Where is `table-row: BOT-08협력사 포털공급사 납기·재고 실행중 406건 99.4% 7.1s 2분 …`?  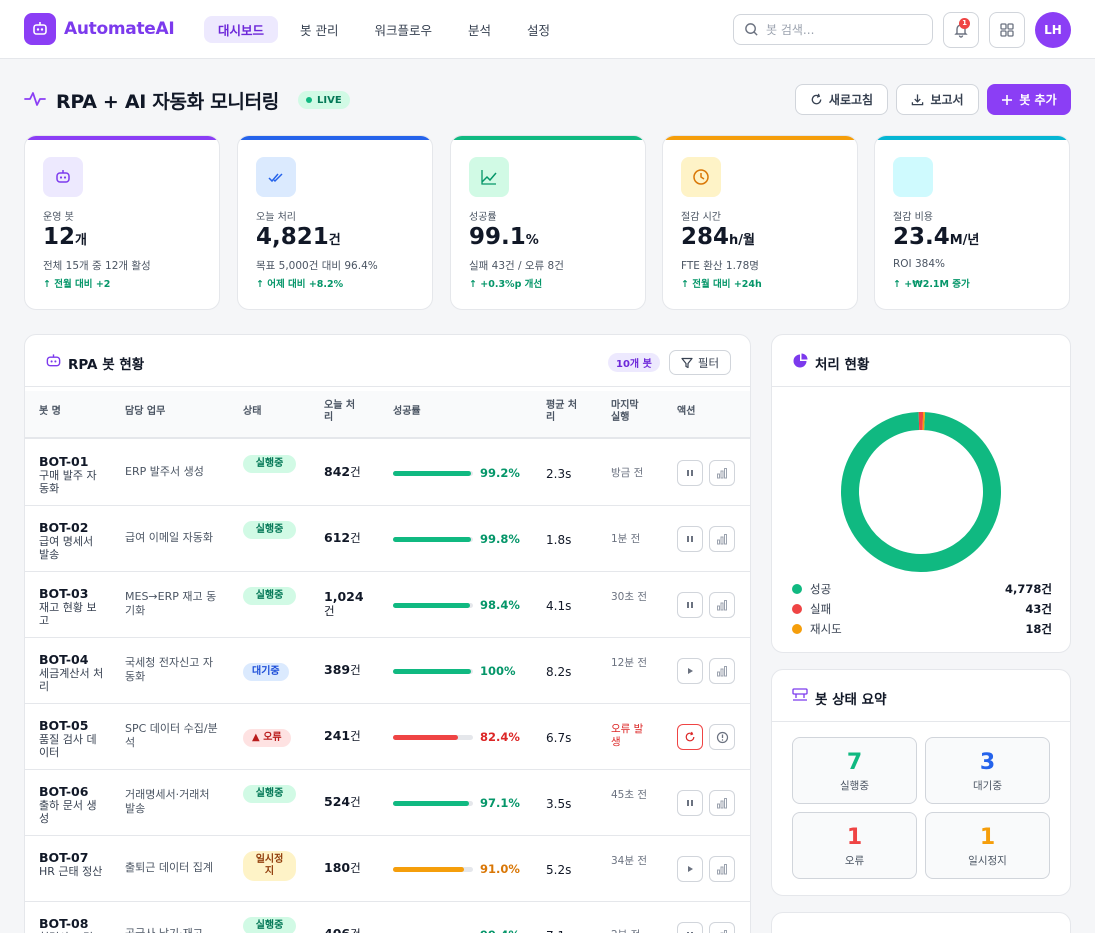 table-row: BOT-08협력사 포털공급사 납기·재고 실행중 406건 99.4% 7.1s 2분 … is located at coordinates (387, 917).